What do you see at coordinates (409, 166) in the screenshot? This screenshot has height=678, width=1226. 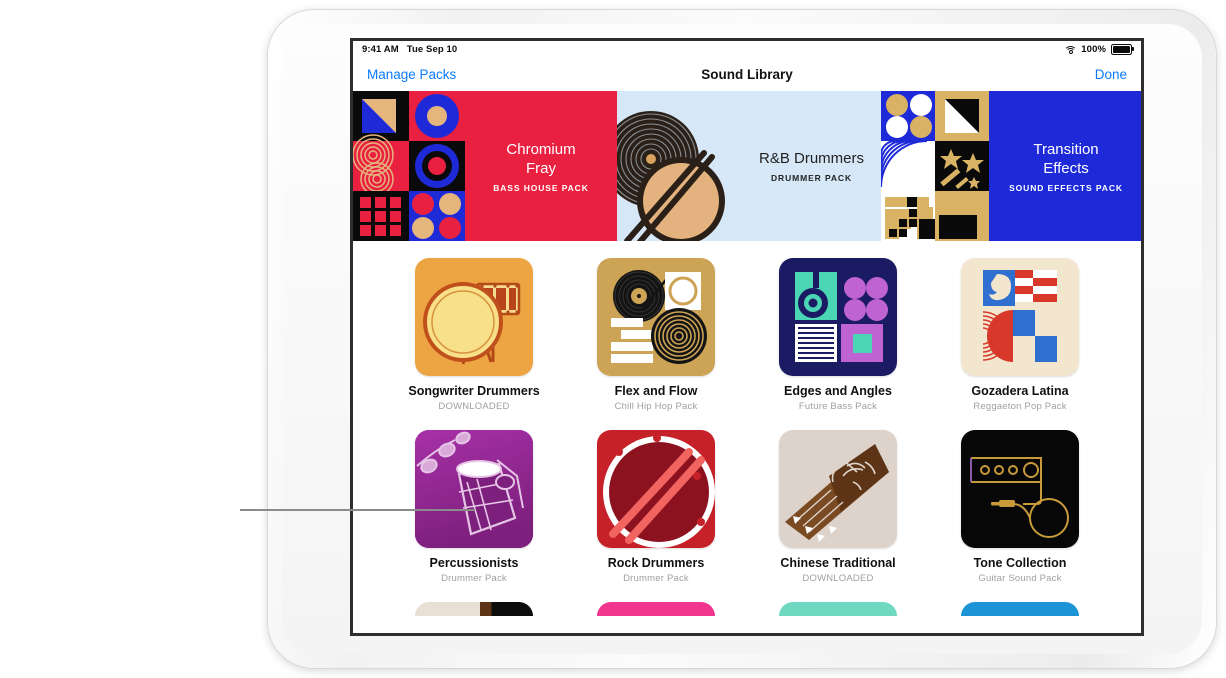 I see `banner-chromium-fray-art` at bounding box center [409, 166].